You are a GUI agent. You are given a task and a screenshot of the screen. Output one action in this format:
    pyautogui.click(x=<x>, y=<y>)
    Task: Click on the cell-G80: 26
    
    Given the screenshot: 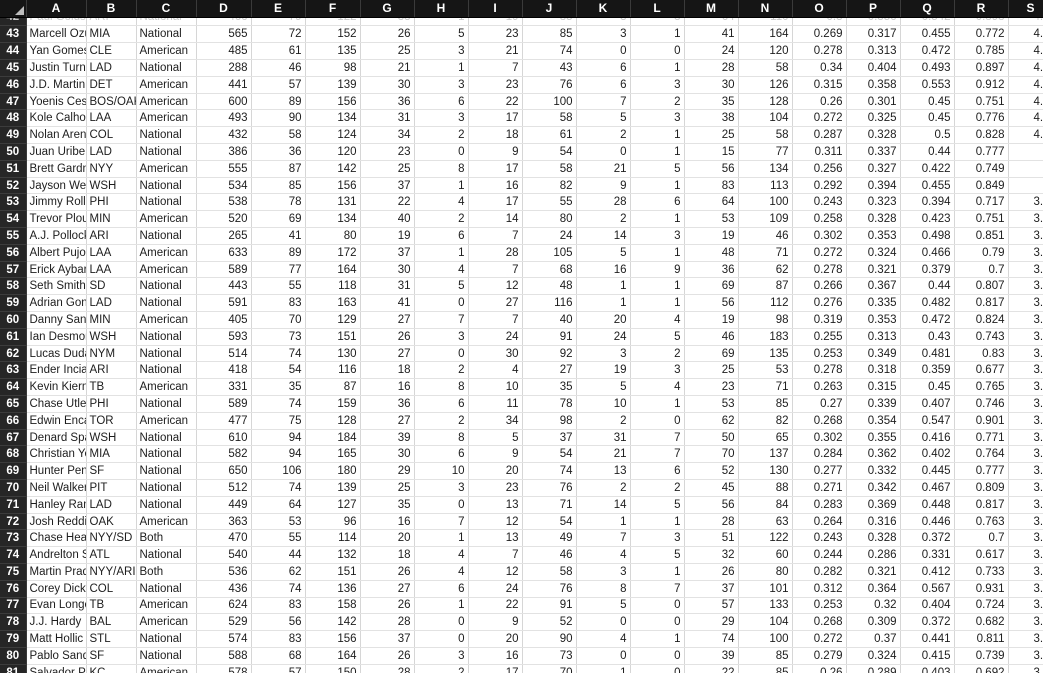 What is the action you would take?
    pyautogui.click(x=387, y=656)
    